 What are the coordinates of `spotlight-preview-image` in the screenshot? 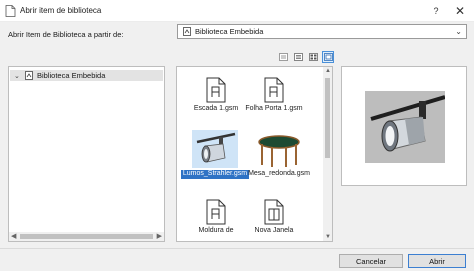 It's located at (405, 127).